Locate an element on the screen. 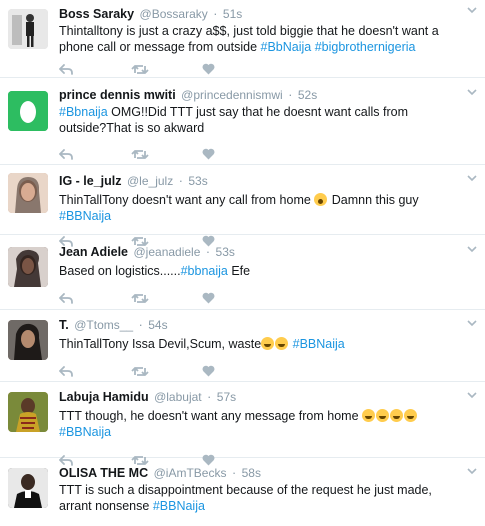  tweet-text-part: Damnn this guy is located at coordinates (373, 200).